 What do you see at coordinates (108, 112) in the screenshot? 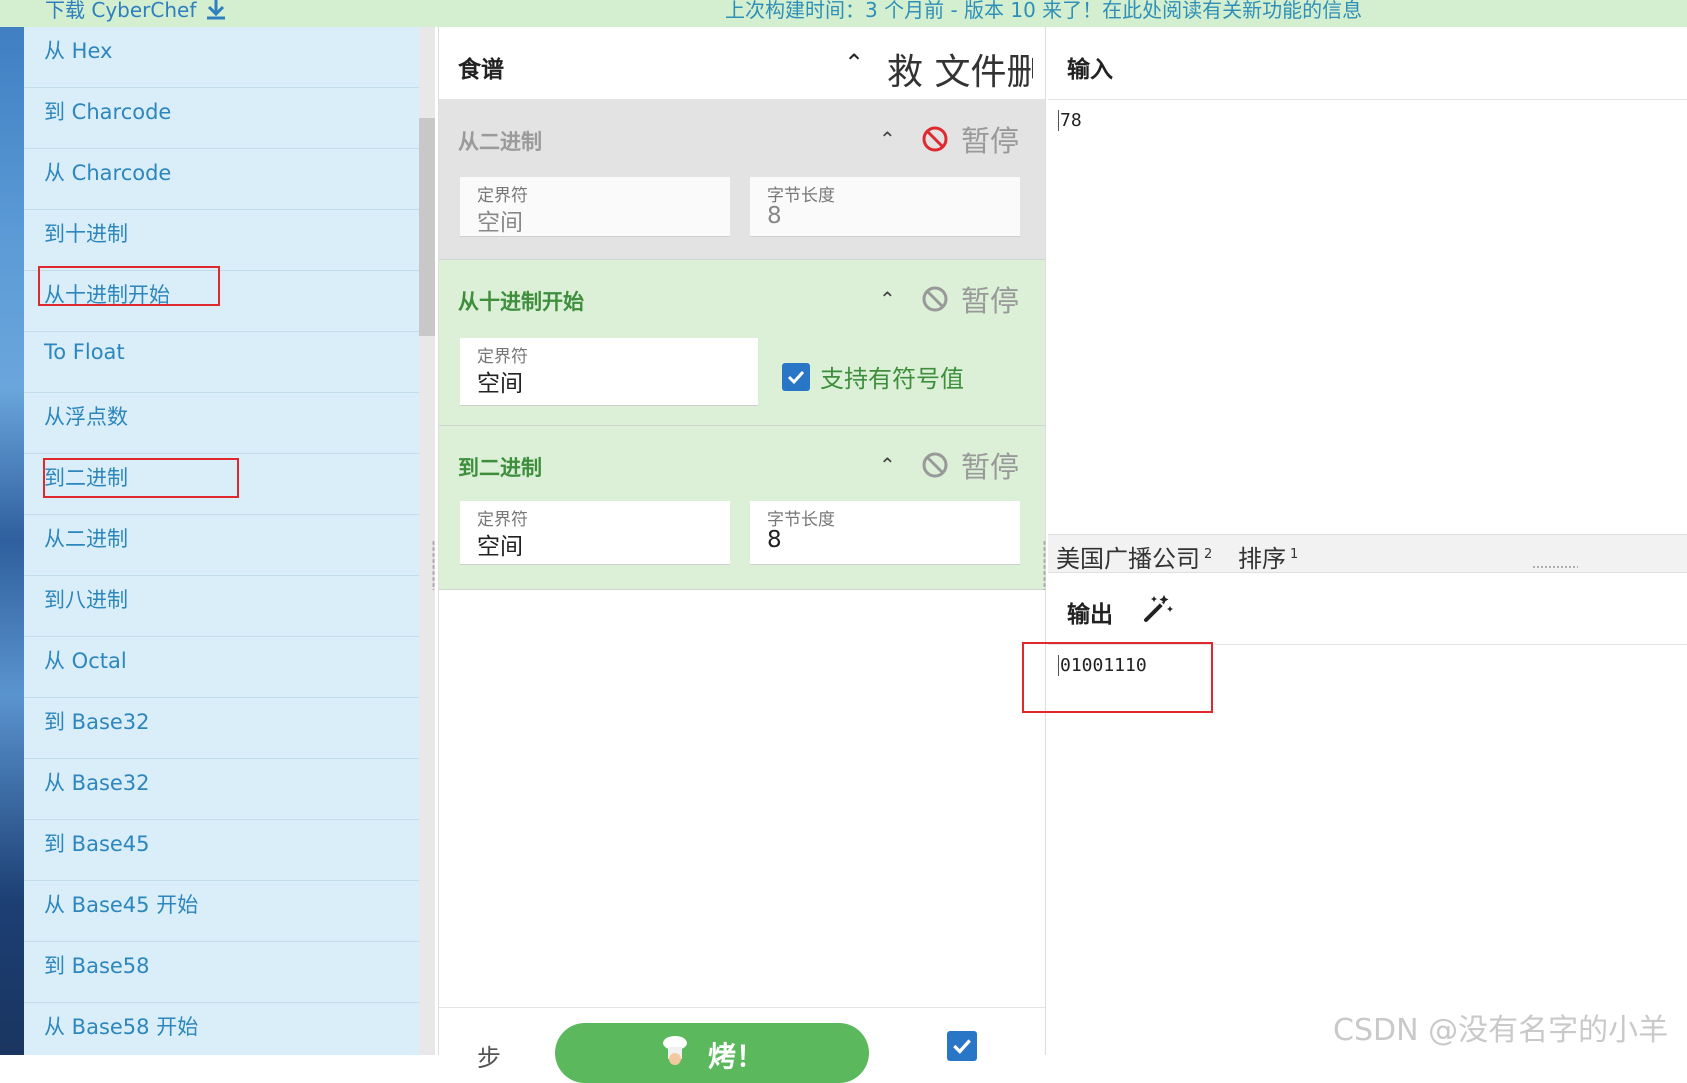
I see `operation-label: 到 Charcode` at bounding box center [108, 112].